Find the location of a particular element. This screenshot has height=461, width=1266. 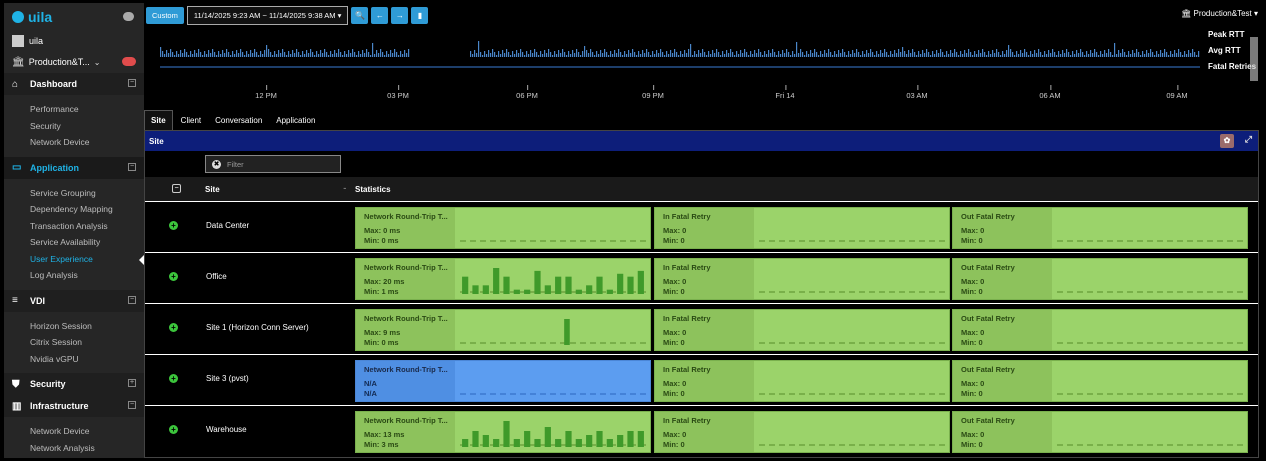

toggle-icon is located at coordinates (129, 61).